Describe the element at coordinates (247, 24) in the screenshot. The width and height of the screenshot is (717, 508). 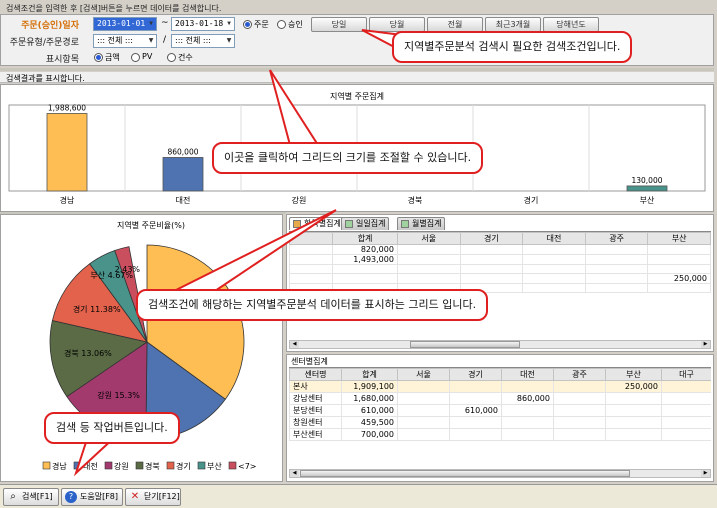
I see `radio-order` at that location.